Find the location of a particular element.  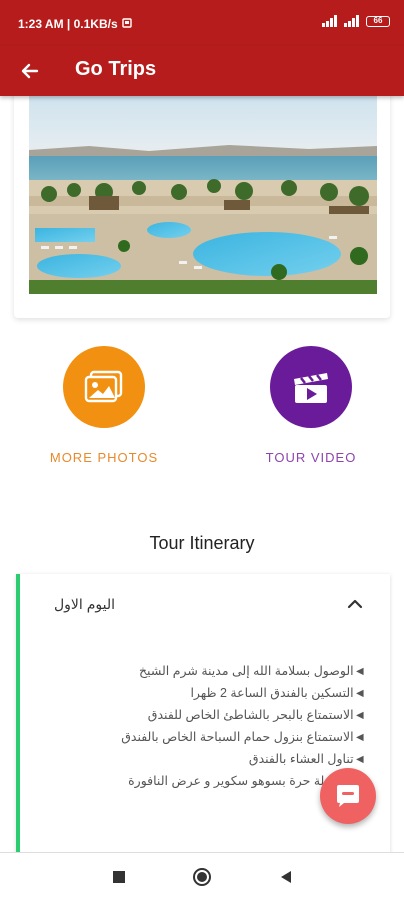

recents-button is located at coordinates (119, 877).